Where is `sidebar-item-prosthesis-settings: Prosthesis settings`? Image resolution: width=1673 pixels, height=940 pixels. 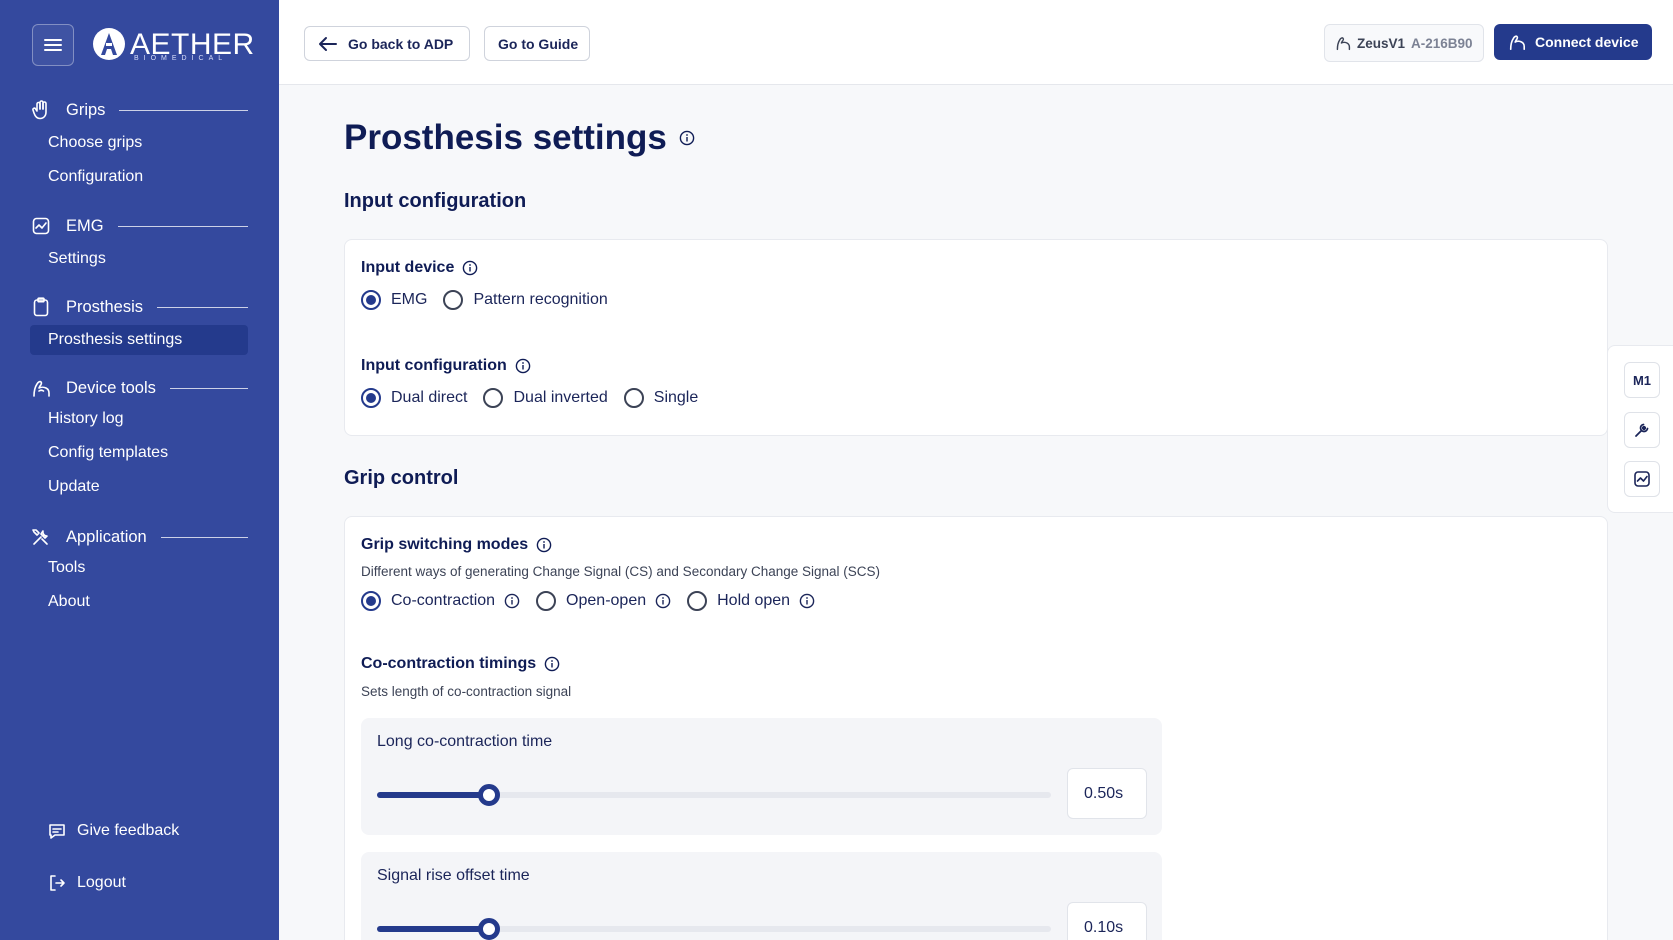 sidebar-item-prosthesis-settings: Prosthesis settings is located at coordinates (139, 340).